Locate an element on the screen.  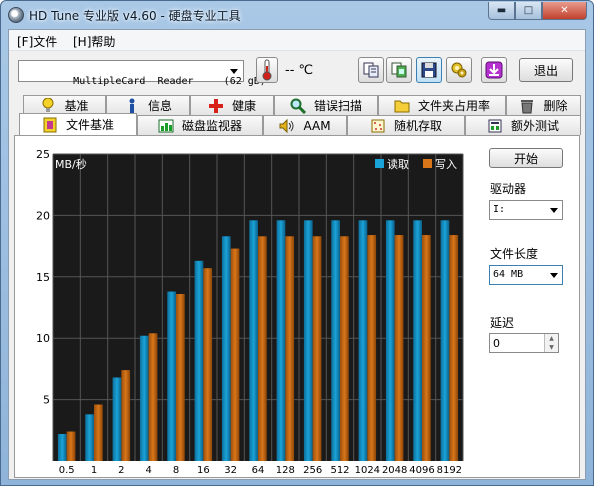
minimize-button: ▬ is located at coordinates (501, 11).